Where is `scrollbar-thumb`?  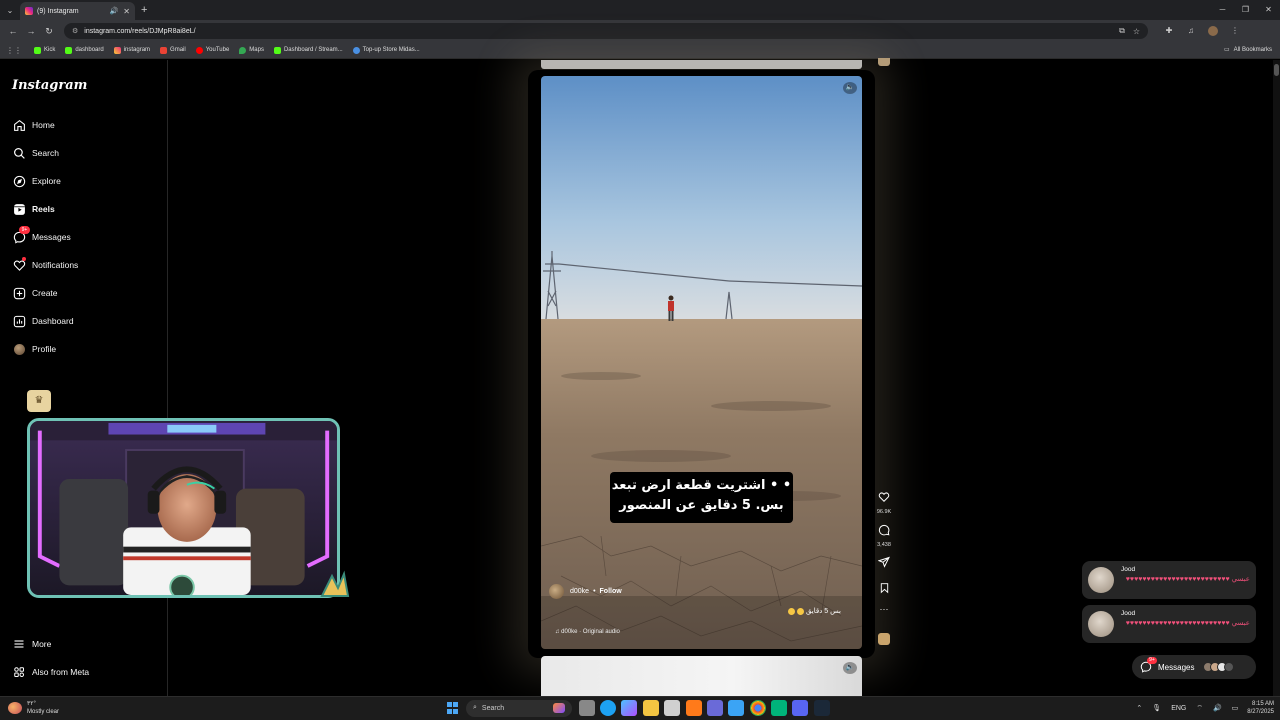 scrollbar-thumb is located at coordinates (1276, 70).